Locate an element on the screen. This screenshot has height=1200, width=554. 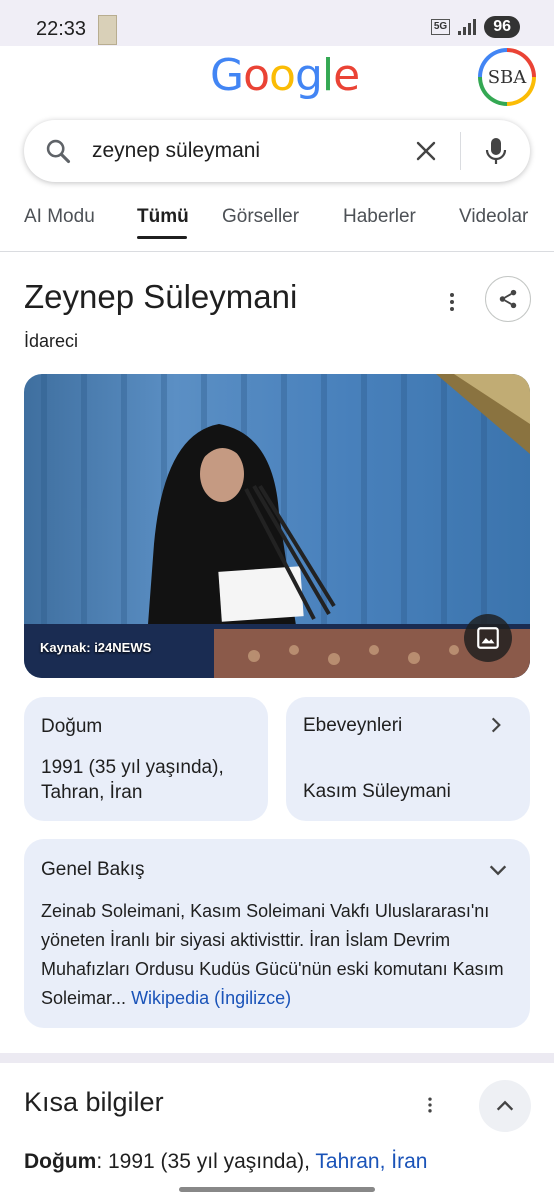
status-bar: 22:33 5G 96 is located at coordinates (277, 23).